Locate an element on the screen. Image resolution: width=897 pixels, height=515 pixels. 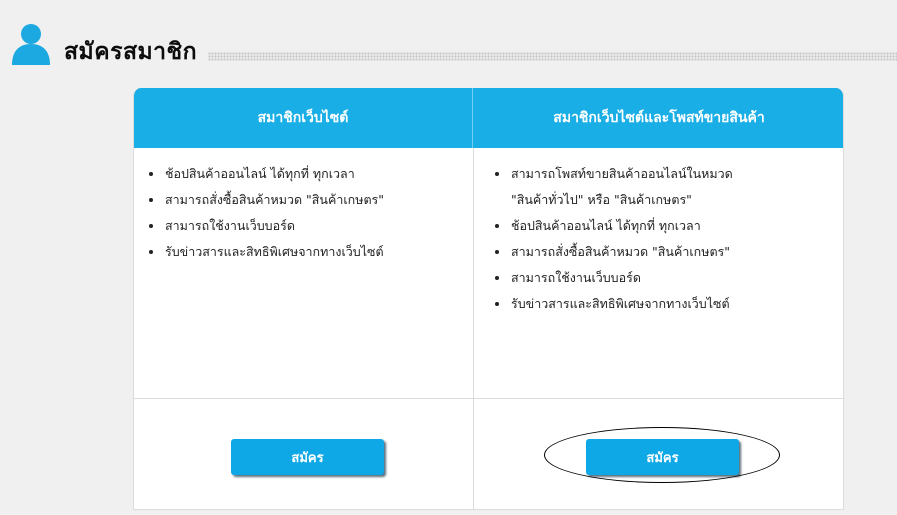
register-seller-button: สมัคร is located at coordinates (662, 457).